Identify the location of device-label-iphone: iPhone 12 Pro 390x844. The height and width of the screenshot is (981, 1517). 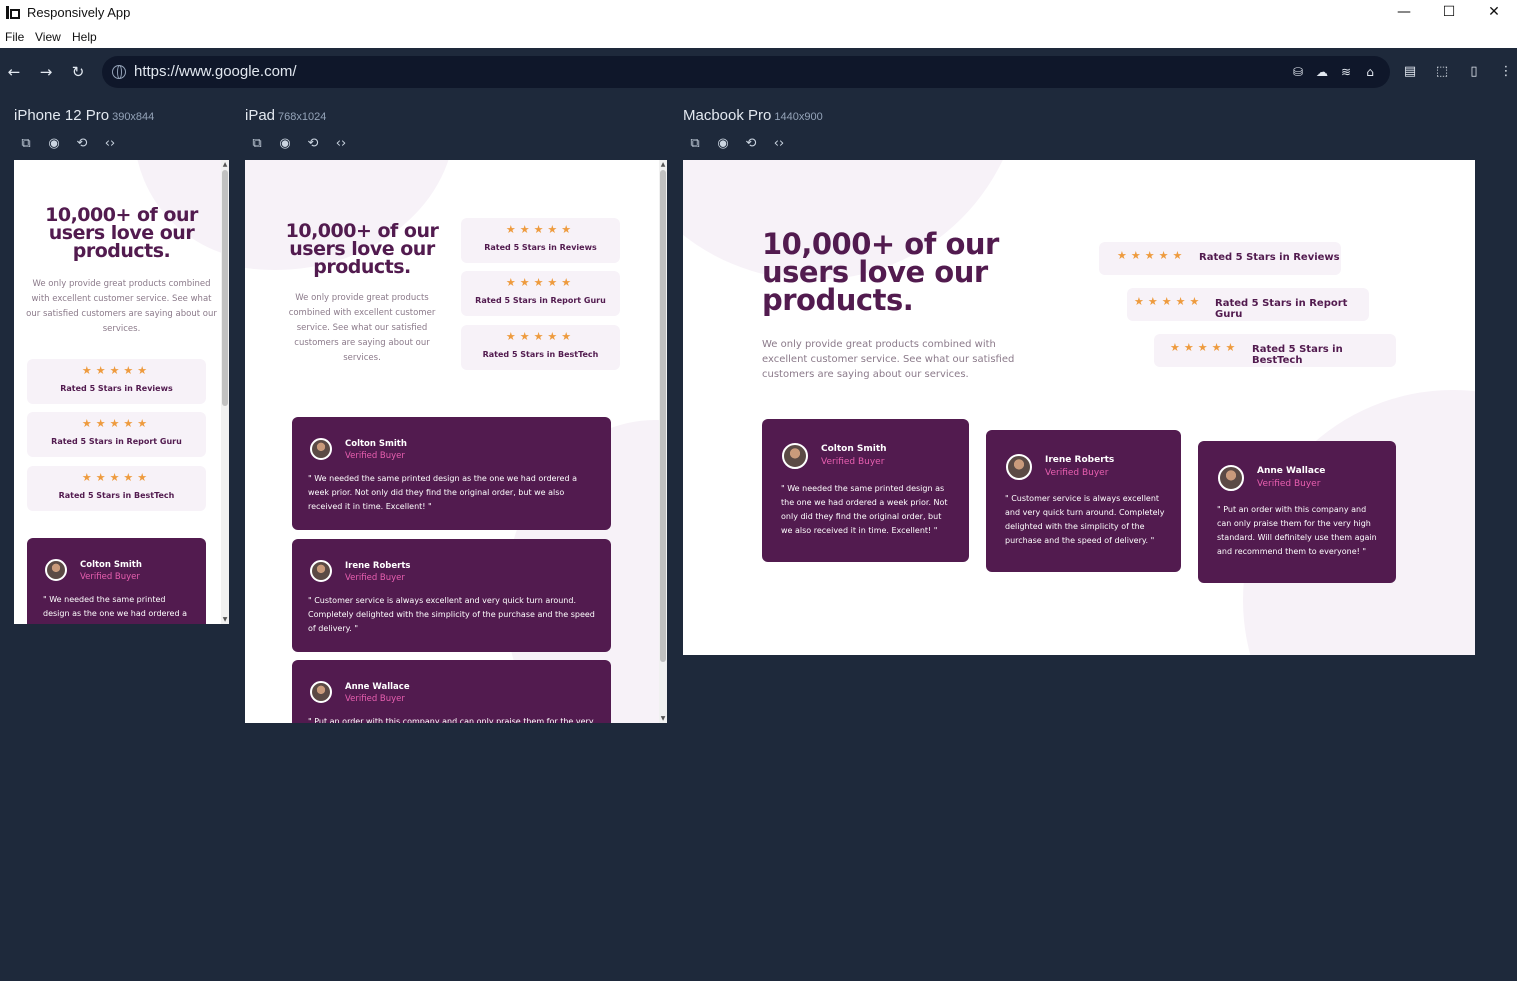
(84, 115).